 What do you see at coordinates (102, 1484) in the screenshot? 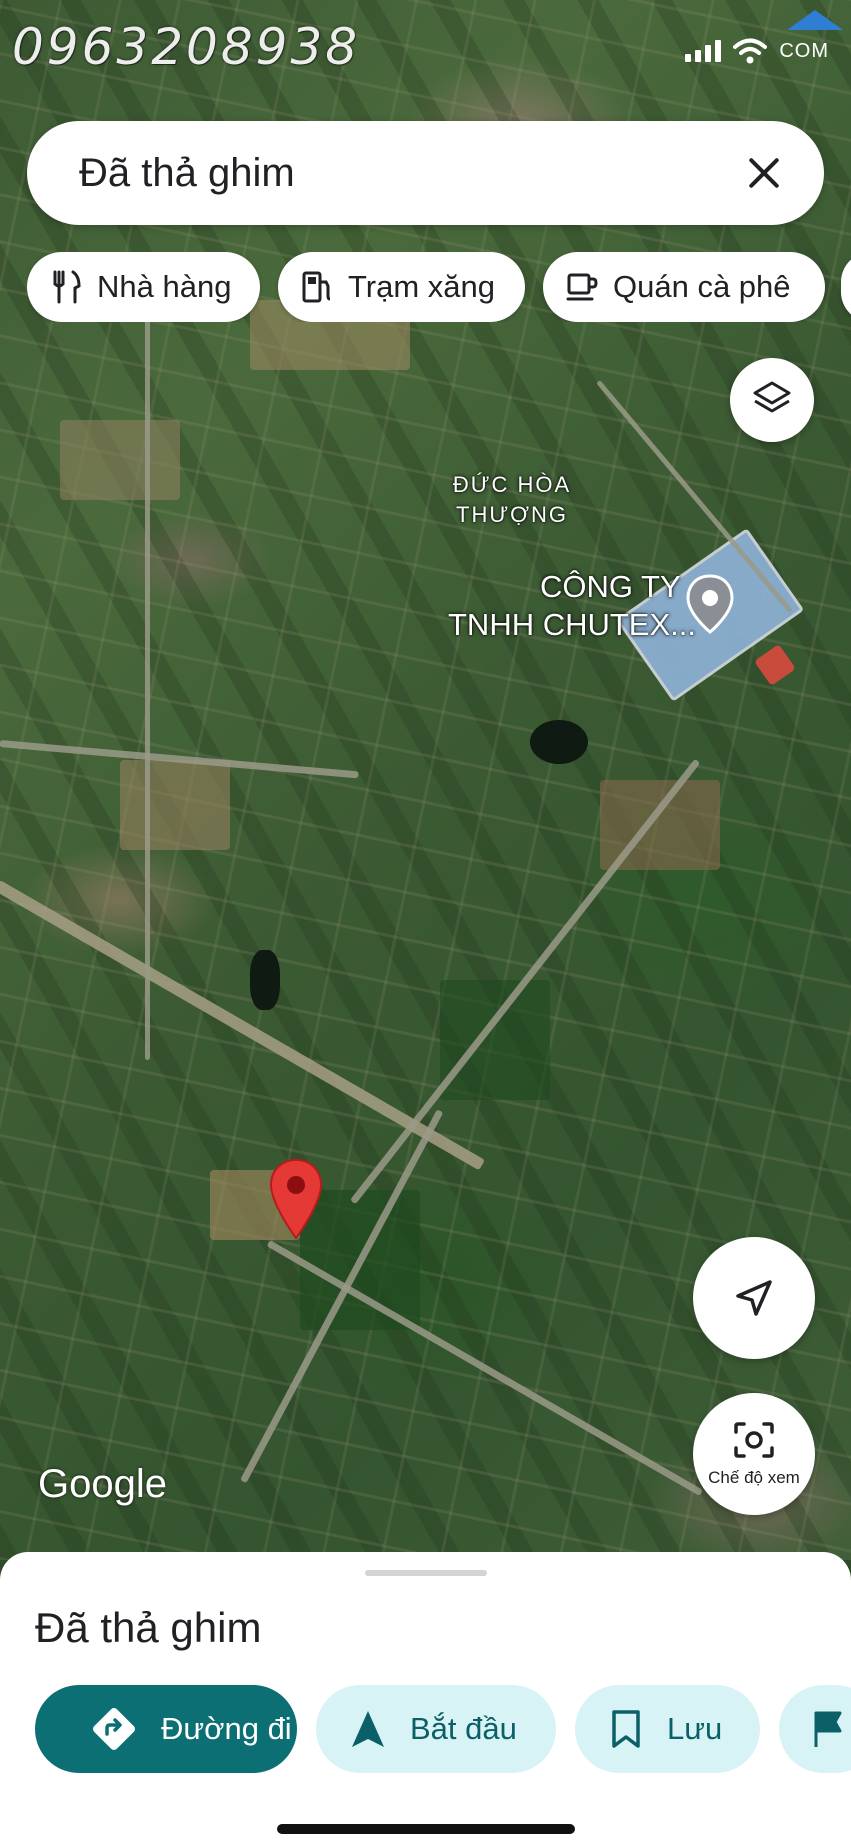
I see `google-logo: Google` at bounding box center [102, 1484].